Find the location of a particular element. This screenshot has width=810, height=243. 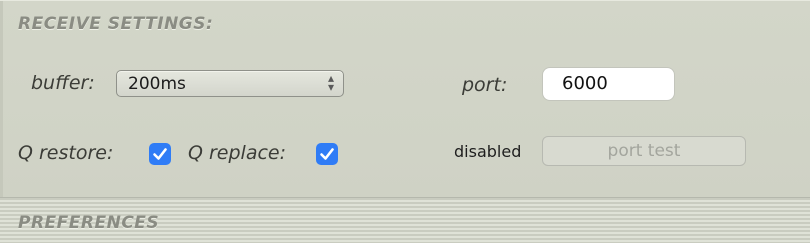

section-title-preferences: PREFERENCES is located at coordinates (89, 223).